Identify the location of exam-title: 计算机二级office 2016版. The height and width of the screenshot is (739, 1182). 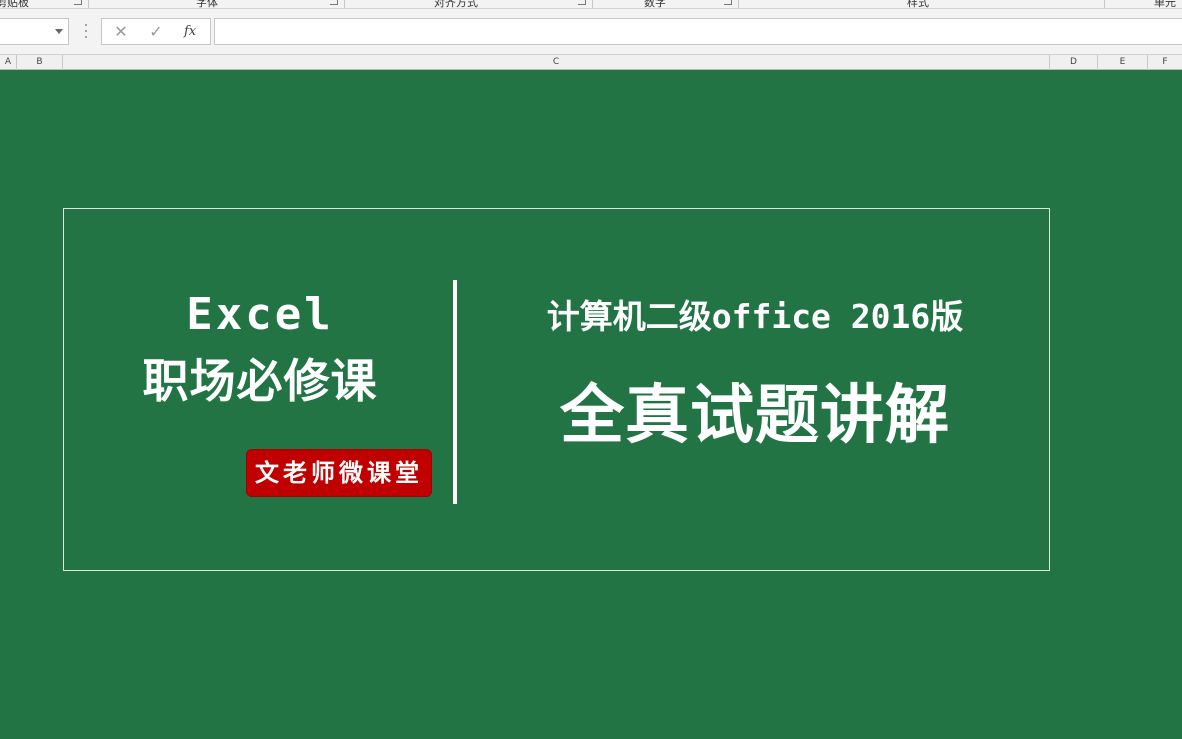
(755, 316).